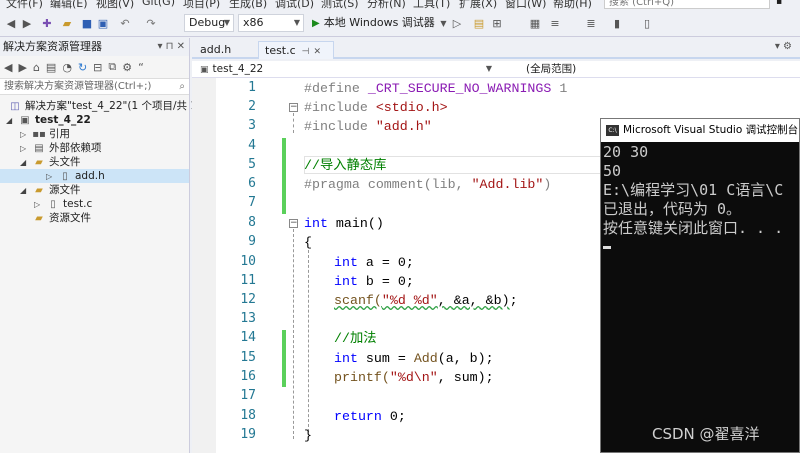 This screenshot has height=453, width=800. Describe the element at coordinates (201, 5) in the screenshot. I see `menu-project: 项目(P)` at that location.